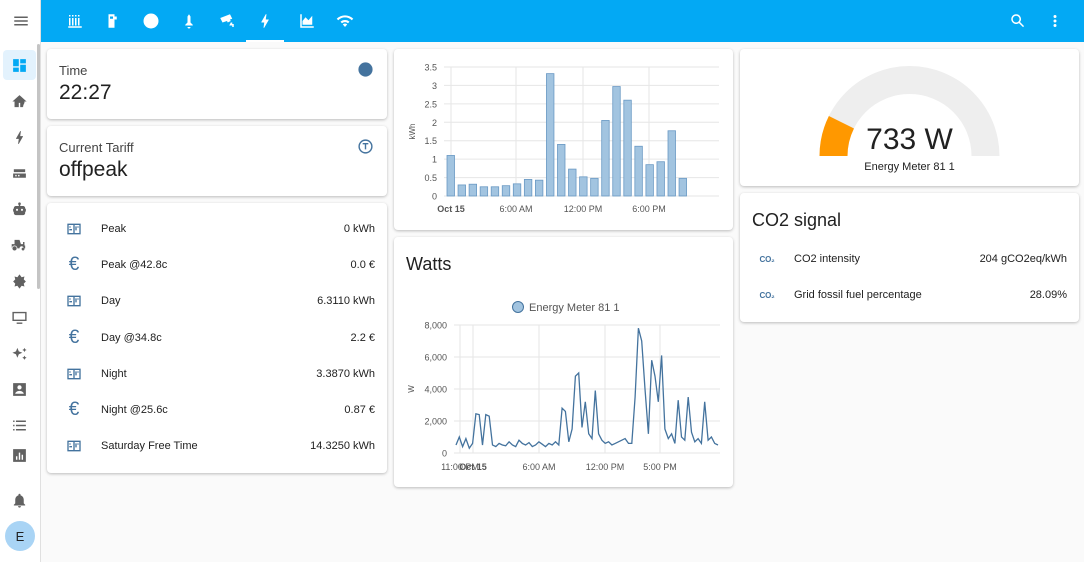  Describe the element at coordinates (574, 308) in the screenshot. I see `legend-label: Energy Meter 81 1` at that location.